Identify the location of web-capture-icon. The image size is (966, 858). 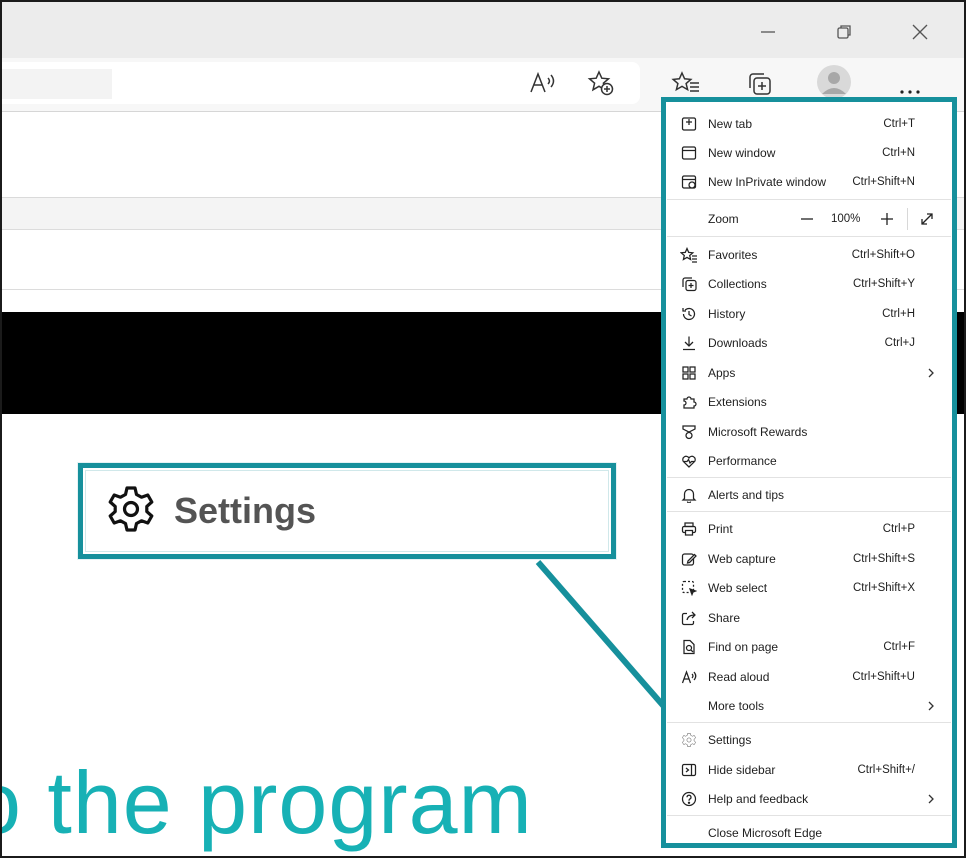
(689, 559).